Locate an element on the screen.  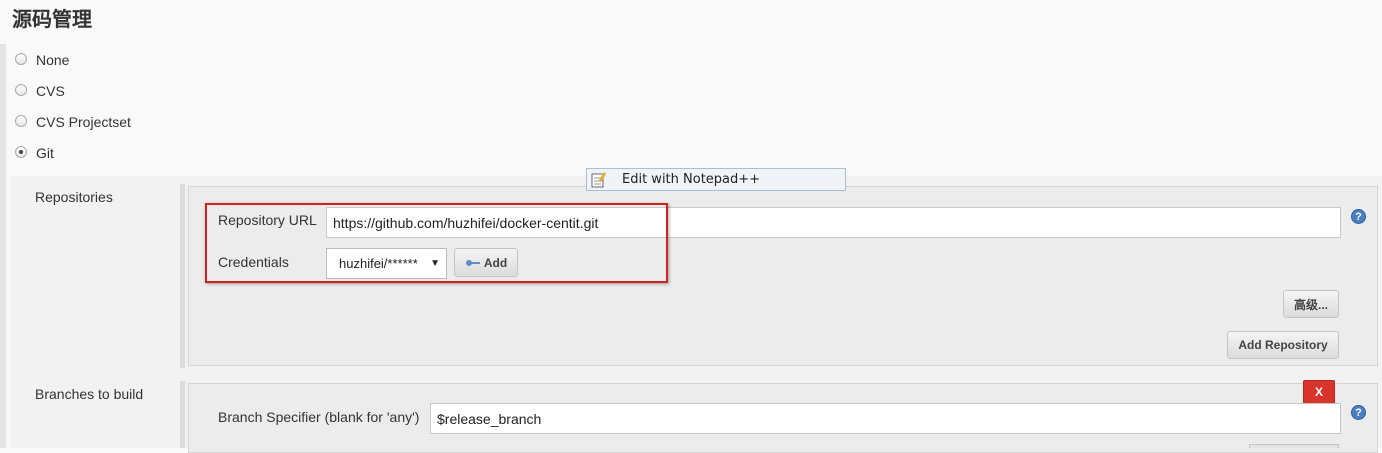
branch-specifier-input: $release_branch is located at coordinates (885, 418).